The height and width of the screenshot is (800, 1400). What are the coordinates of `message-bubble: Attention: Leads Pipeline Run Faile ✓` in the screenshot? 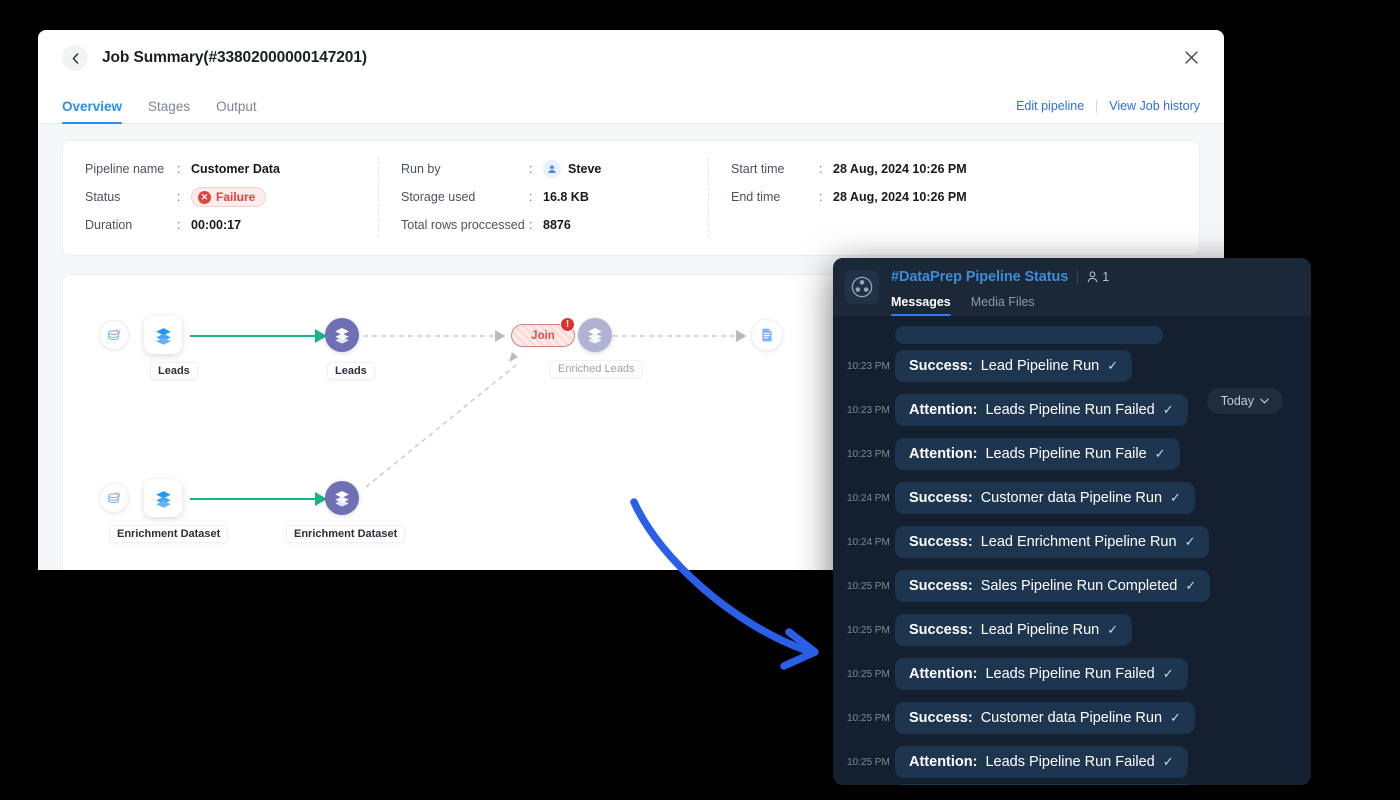 It's located at (1037, 454).